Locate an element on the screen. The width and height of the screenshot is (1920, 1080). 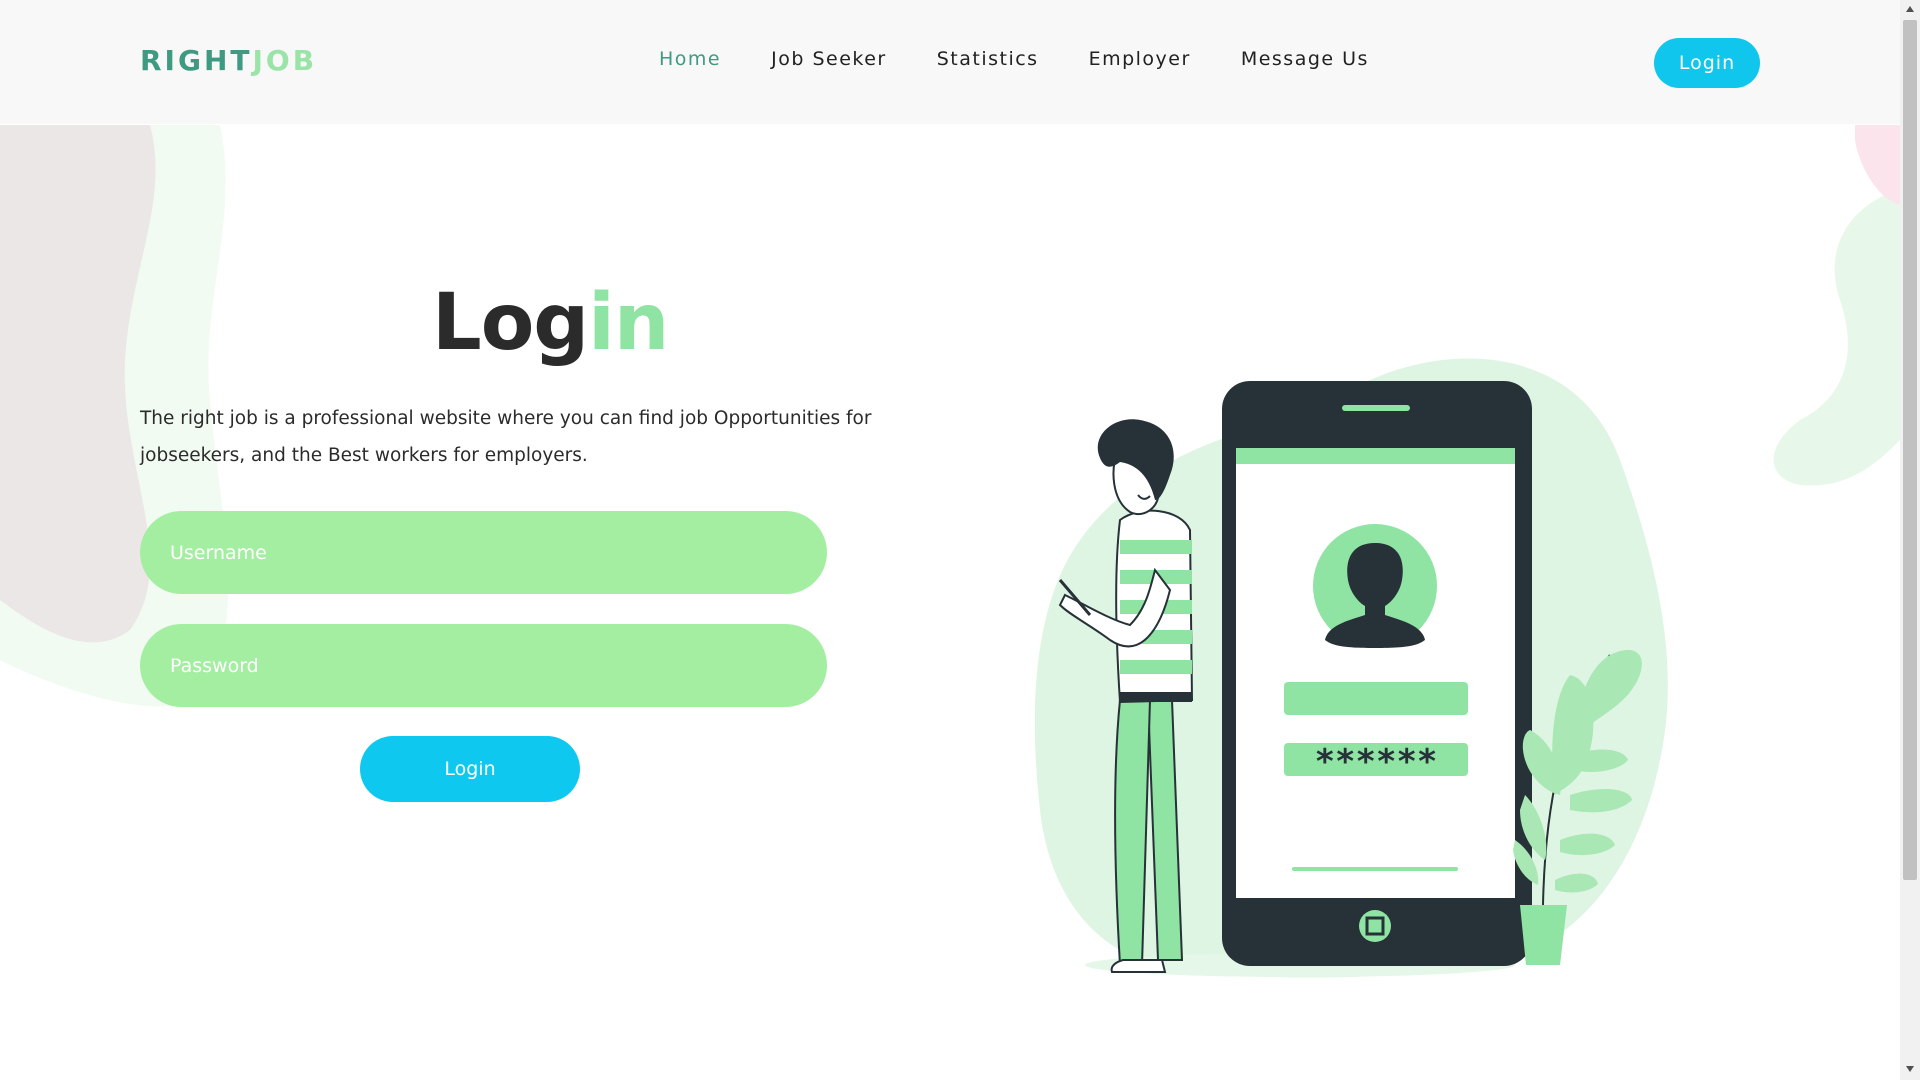
scroll-up-arrow-icon is located at coordinates (1910, 9).